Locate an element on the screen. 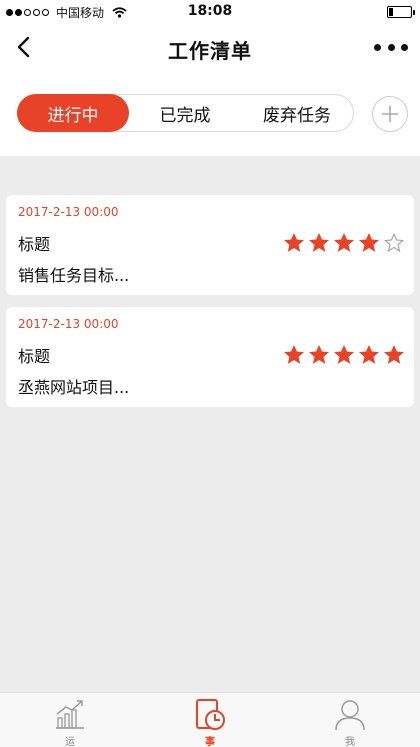 Image resolution: width=420 pixels, height=747 pixels. more-button is located at coordinates (391, 47).